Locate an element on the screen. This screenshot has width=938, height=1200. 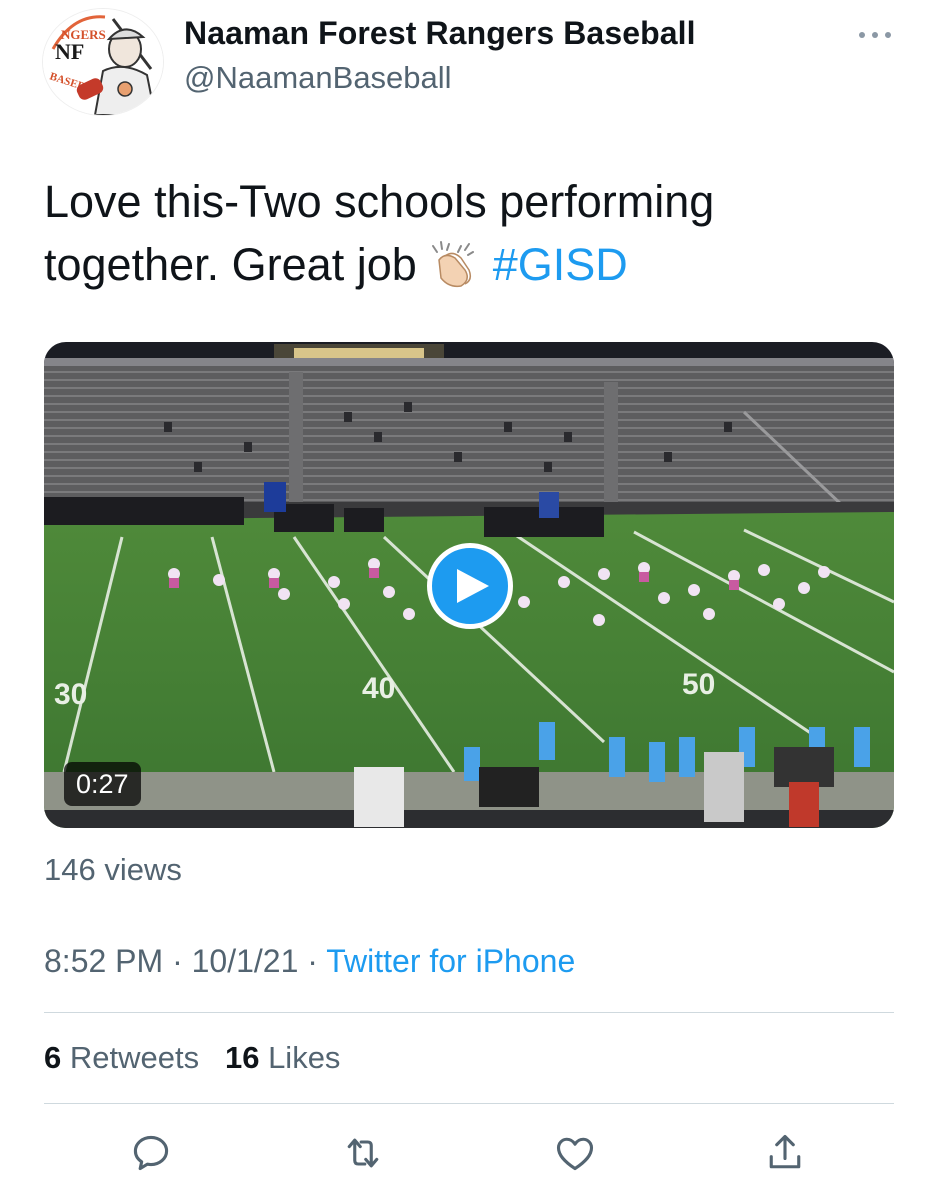
tweet-date: 10/1/21 is located at coordinates (245, 961).